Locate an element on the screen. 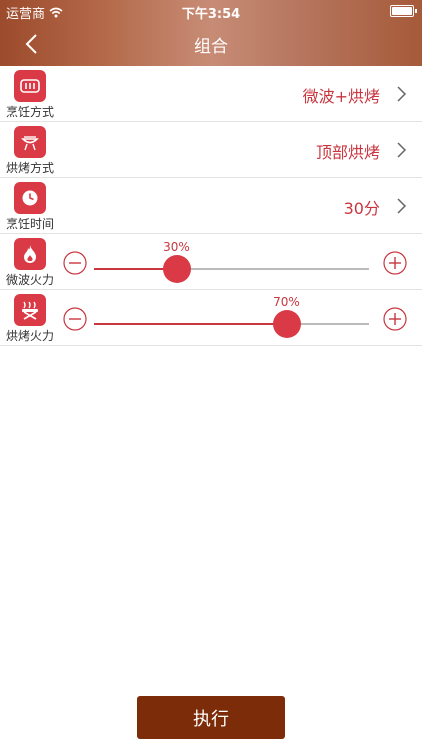 This screenshot has width=422, height=750. slider-percent: 70% is located at coordinates (286, 302).